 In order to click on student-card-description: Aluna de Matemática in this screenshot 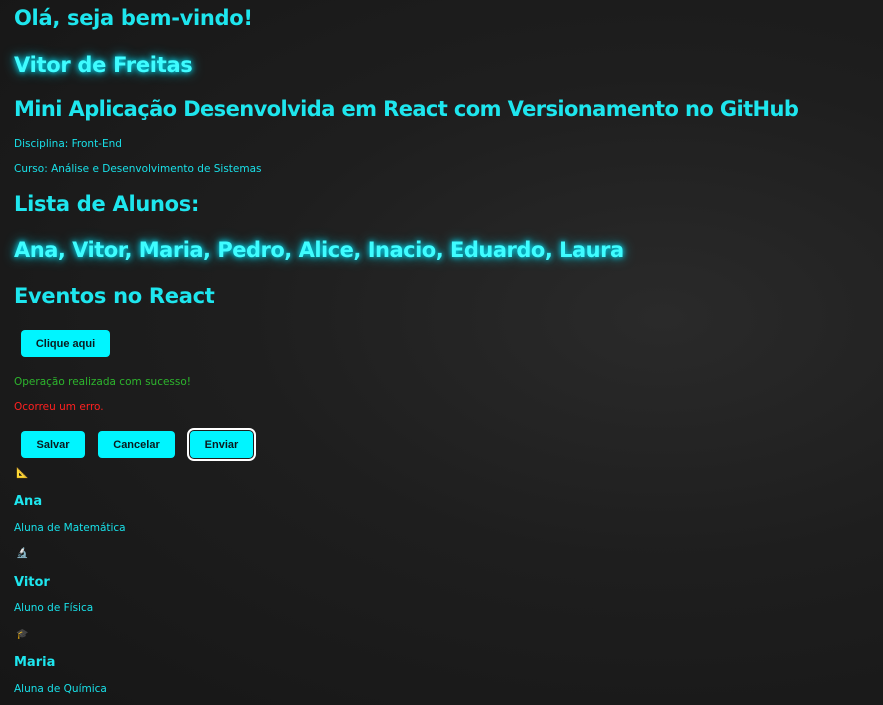, I will do `click(70, 528)`.